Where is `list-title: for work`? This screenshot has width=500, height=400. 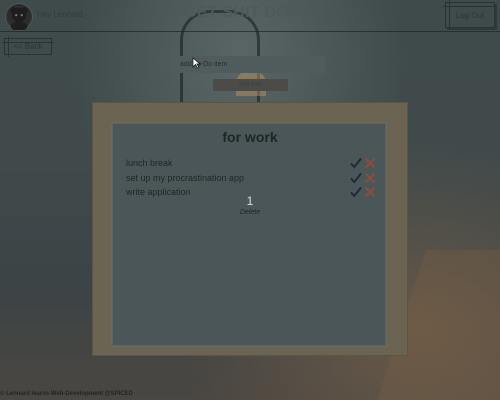
list-title: for work is located at coordinates (250, 137).